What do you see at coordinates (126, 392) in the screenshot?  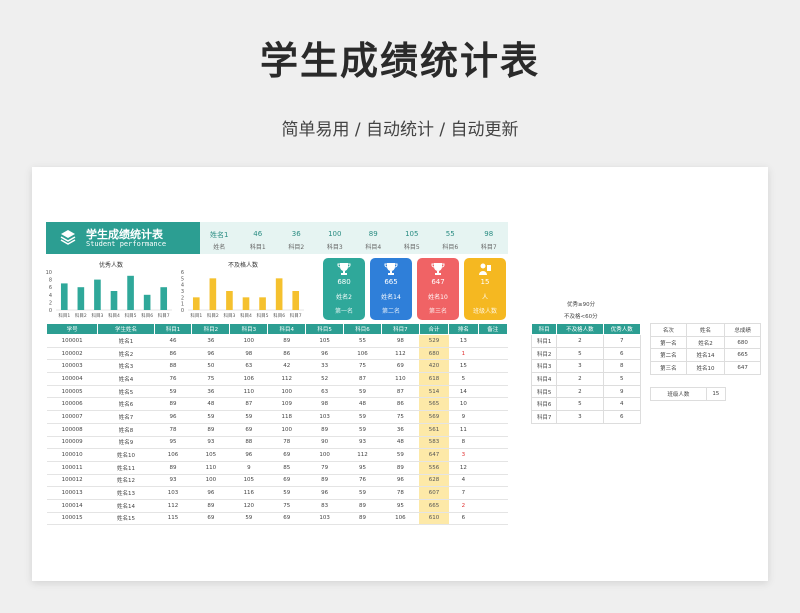 I see `table-cell: 姓名5` at bounding box center [126, 392].